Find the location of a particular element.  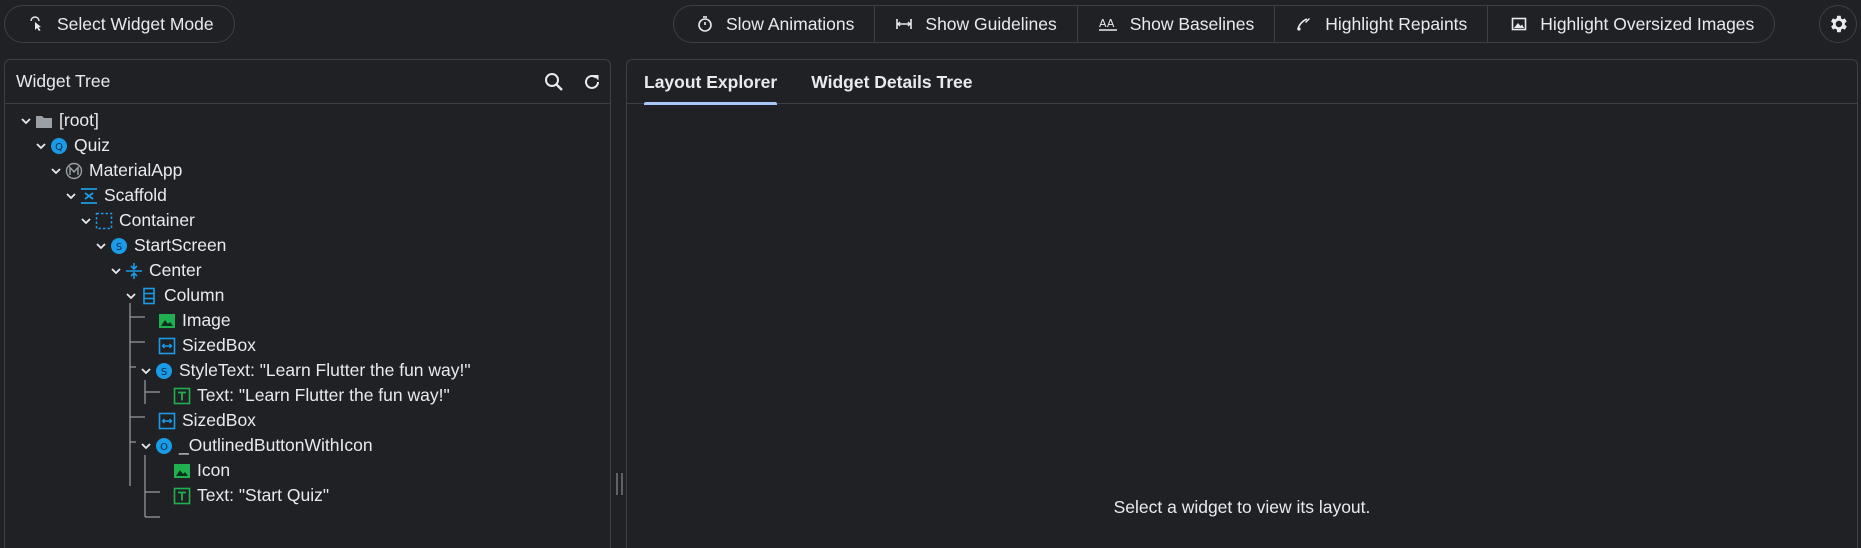

tree-node-label: Scaffold is located at coordinates (135, 195).